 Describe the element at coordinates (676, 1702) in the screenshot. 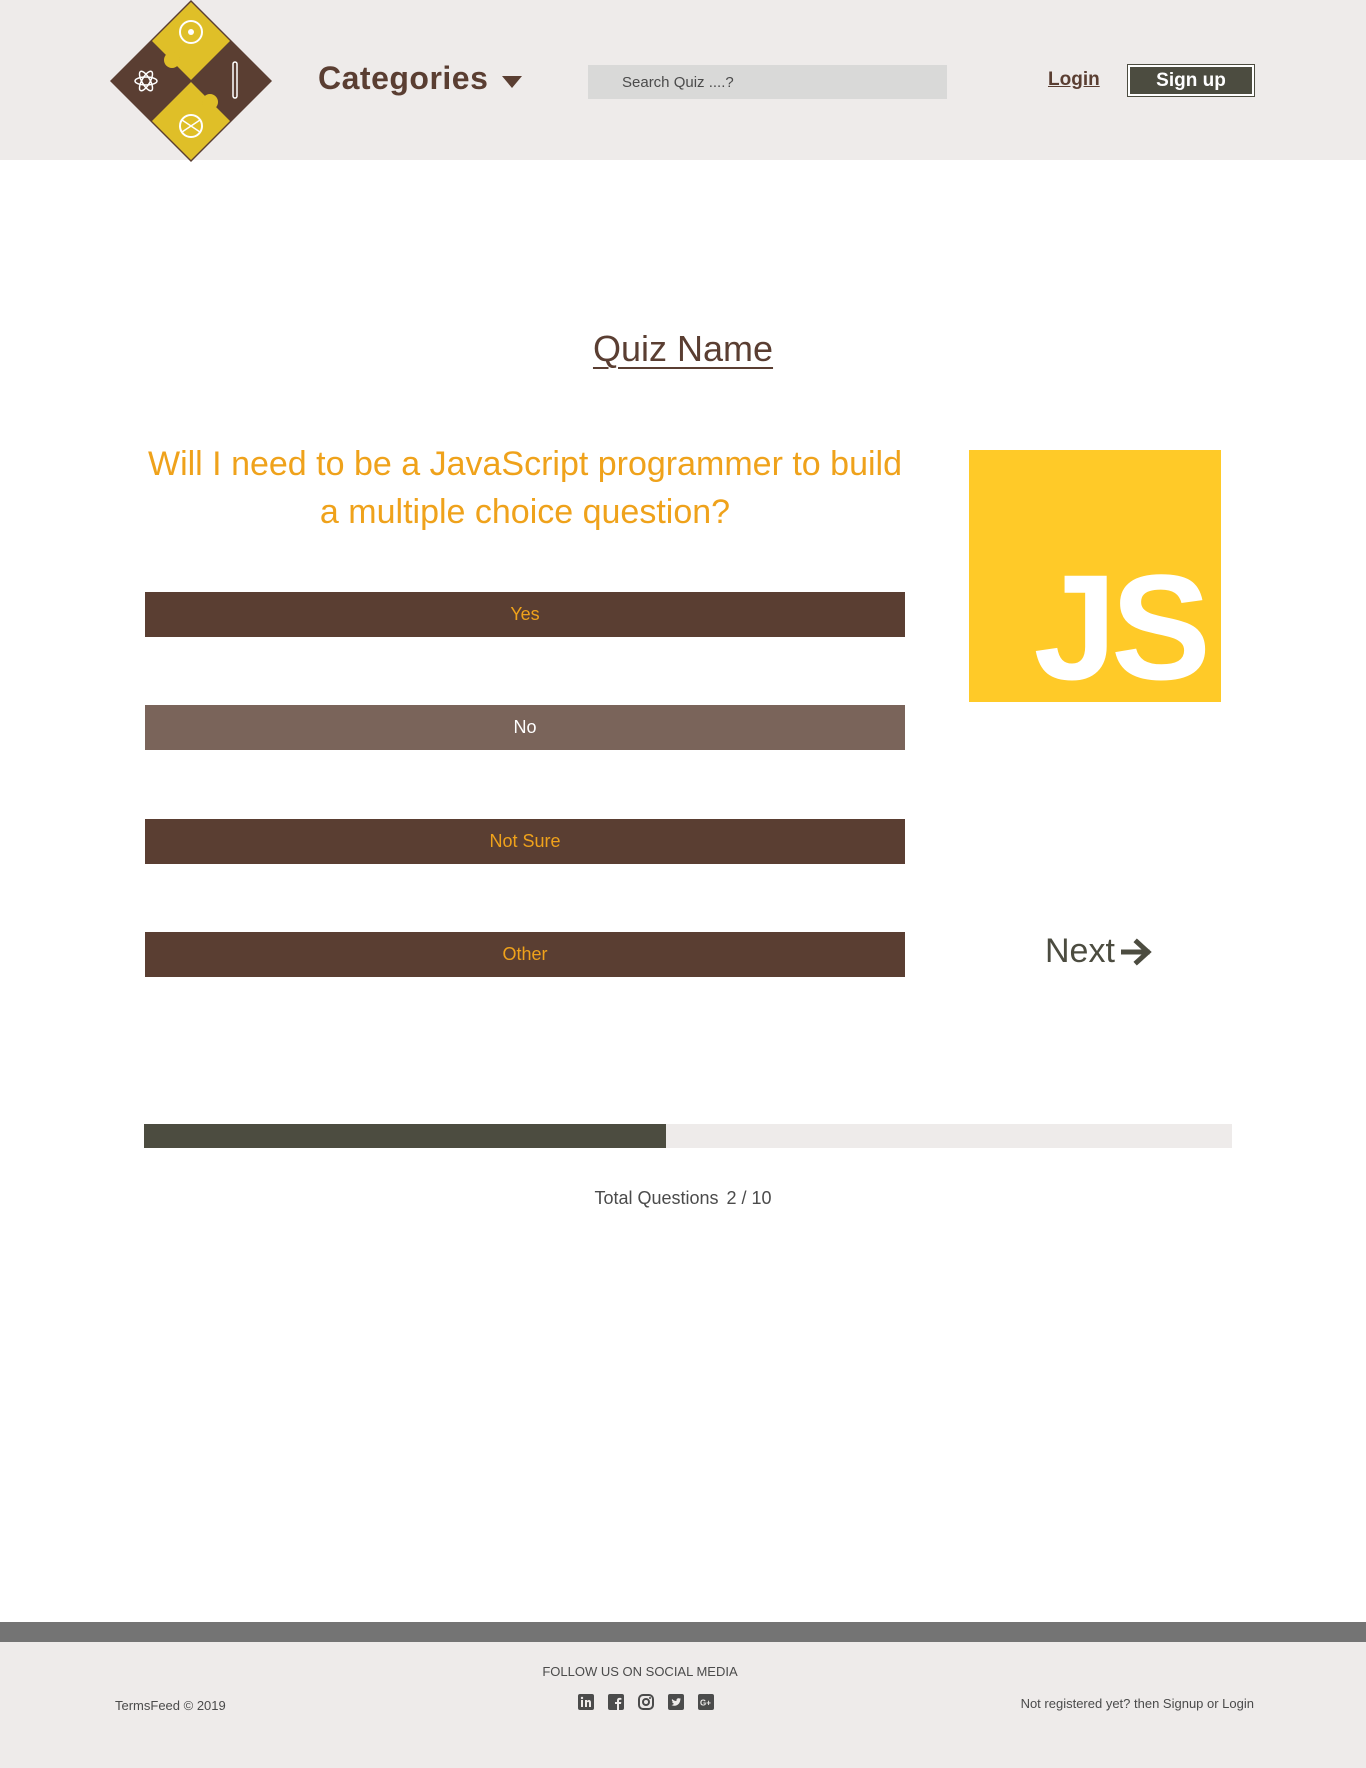

I see `twitter-icon` at that location.